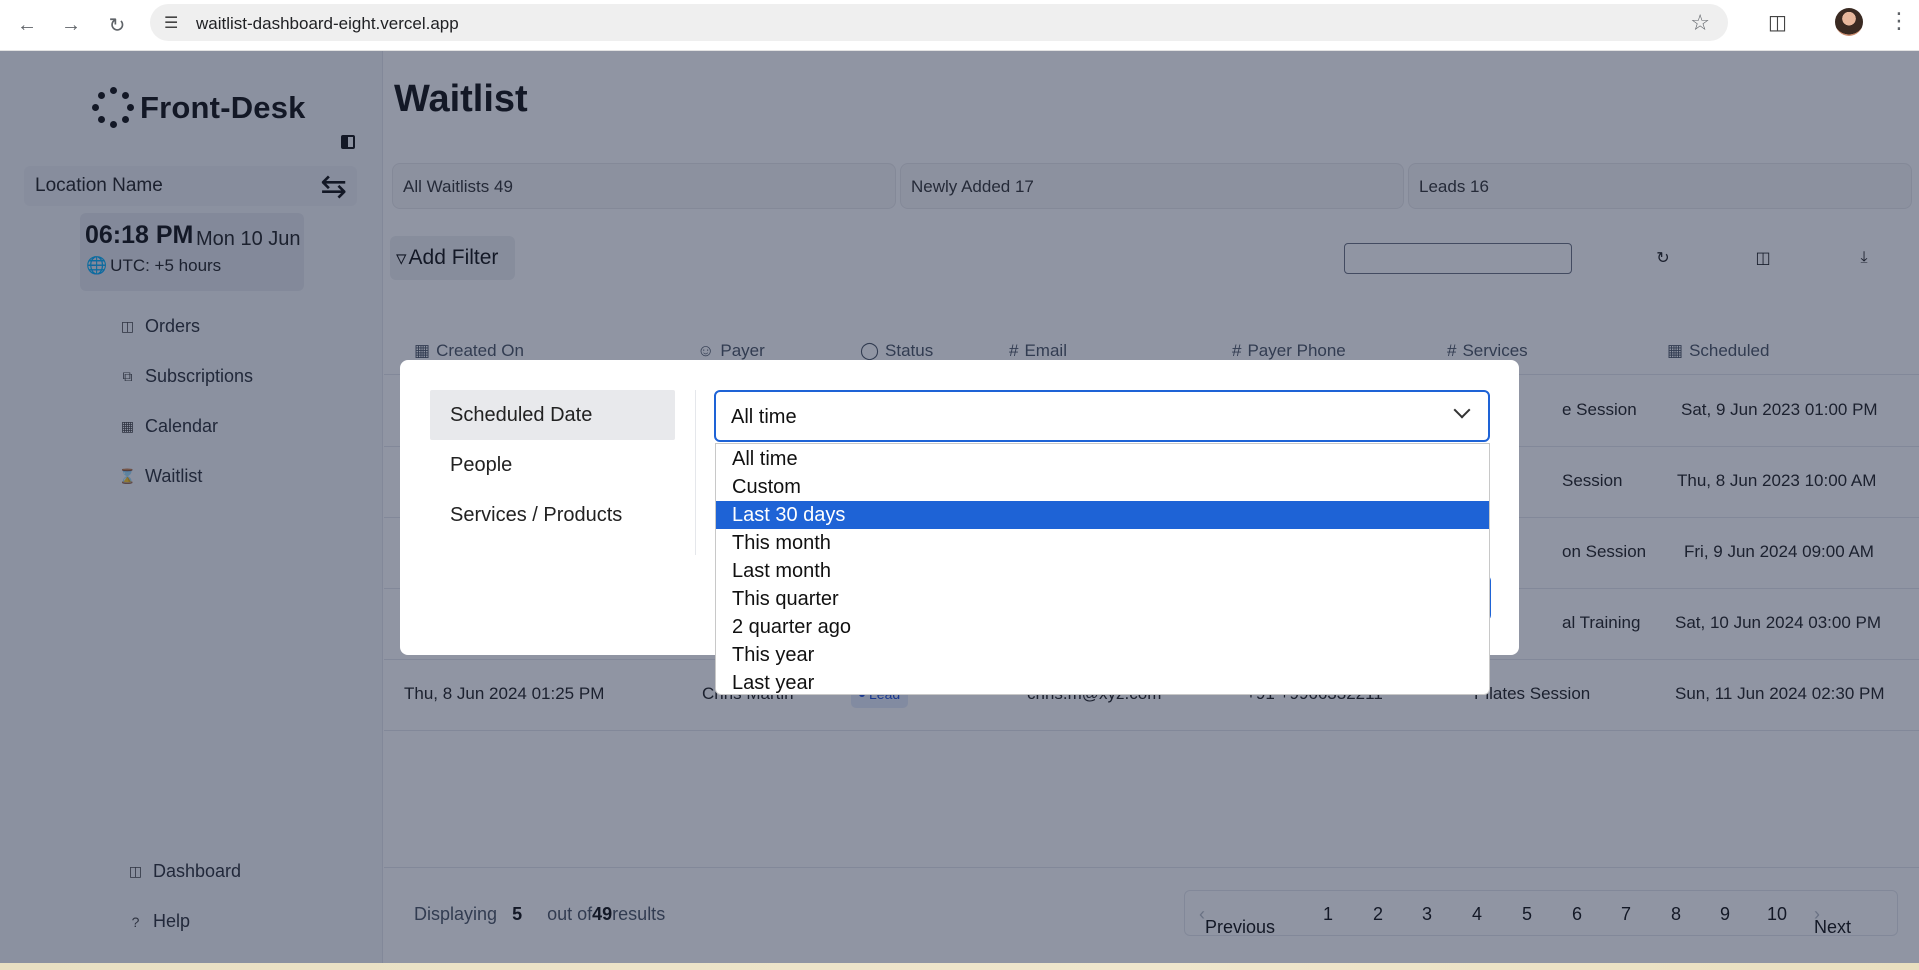 The image size is (1919, 970). I want to click on back-arrow-icon: ←, so click(27, 25).